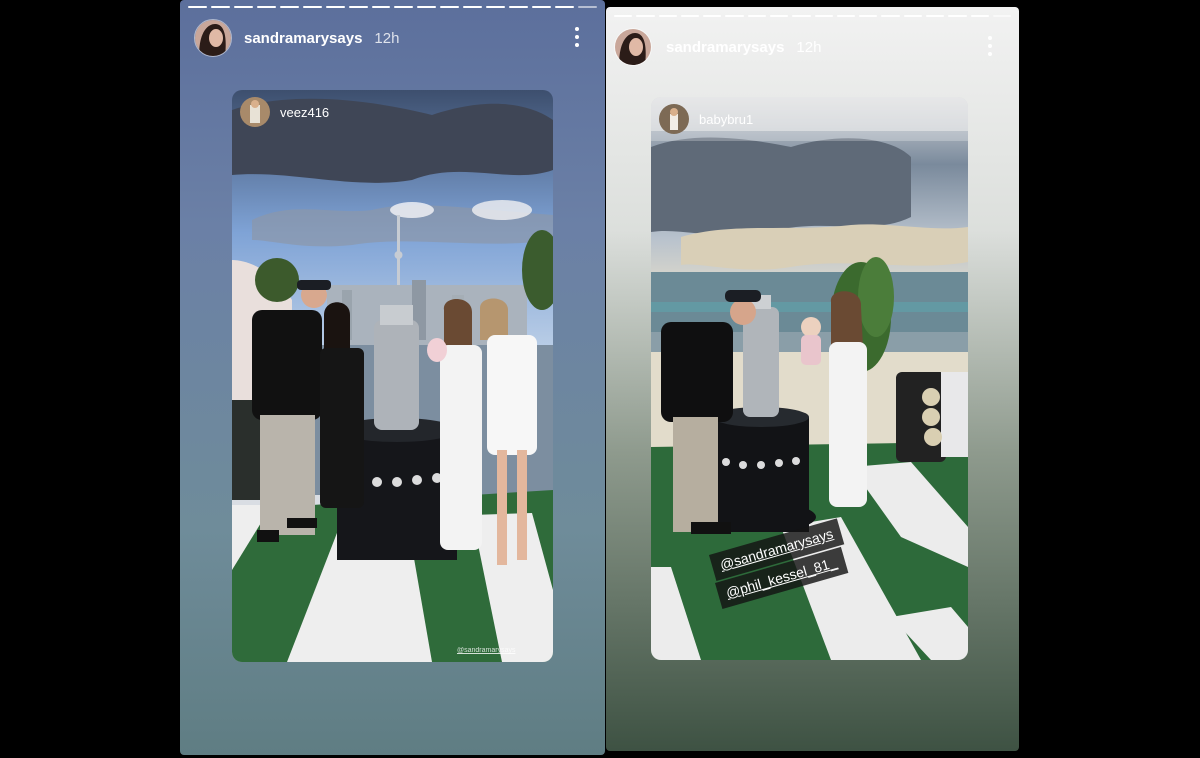  I want to click on reshared-post-header: babybru1, so click(809, 119).